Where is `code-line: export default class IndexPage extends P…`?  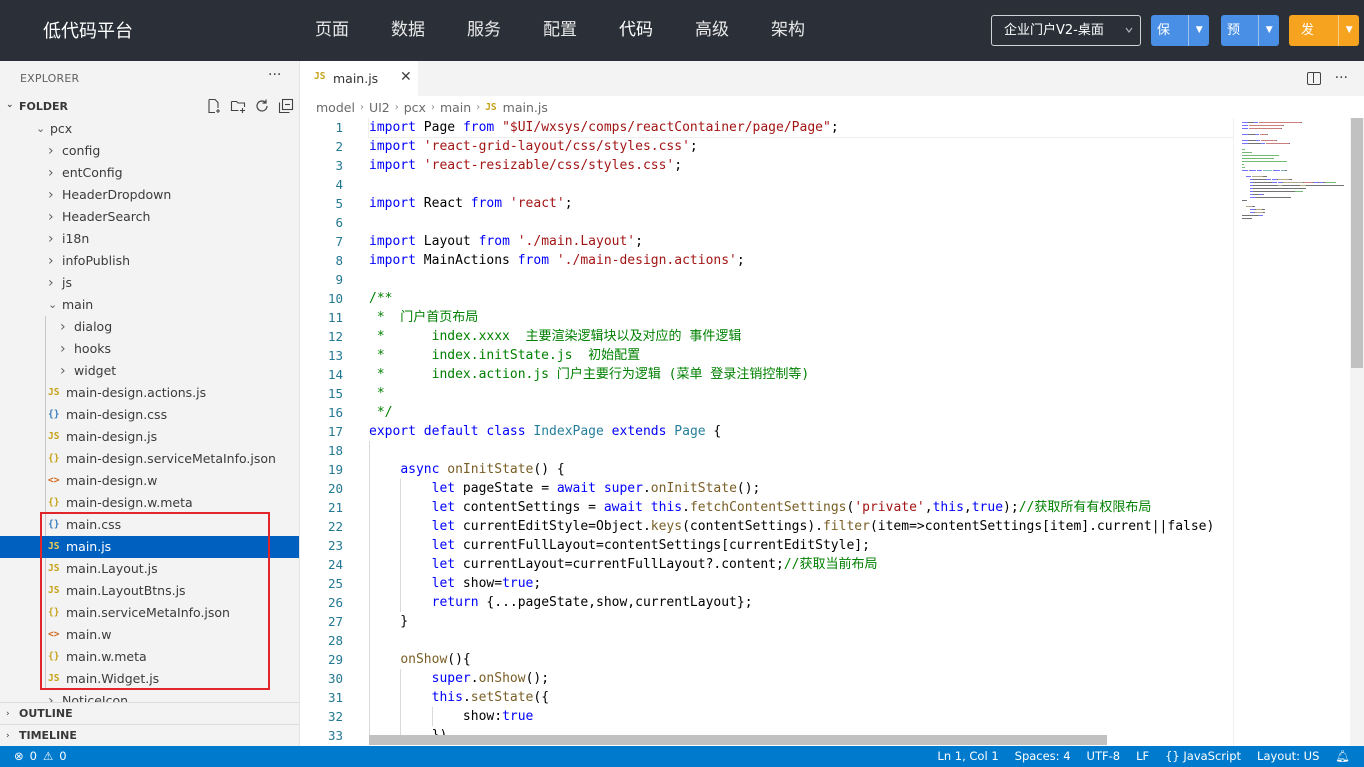 code-line: export default class IndexPage extends P… is located at coordinates (801, 431).